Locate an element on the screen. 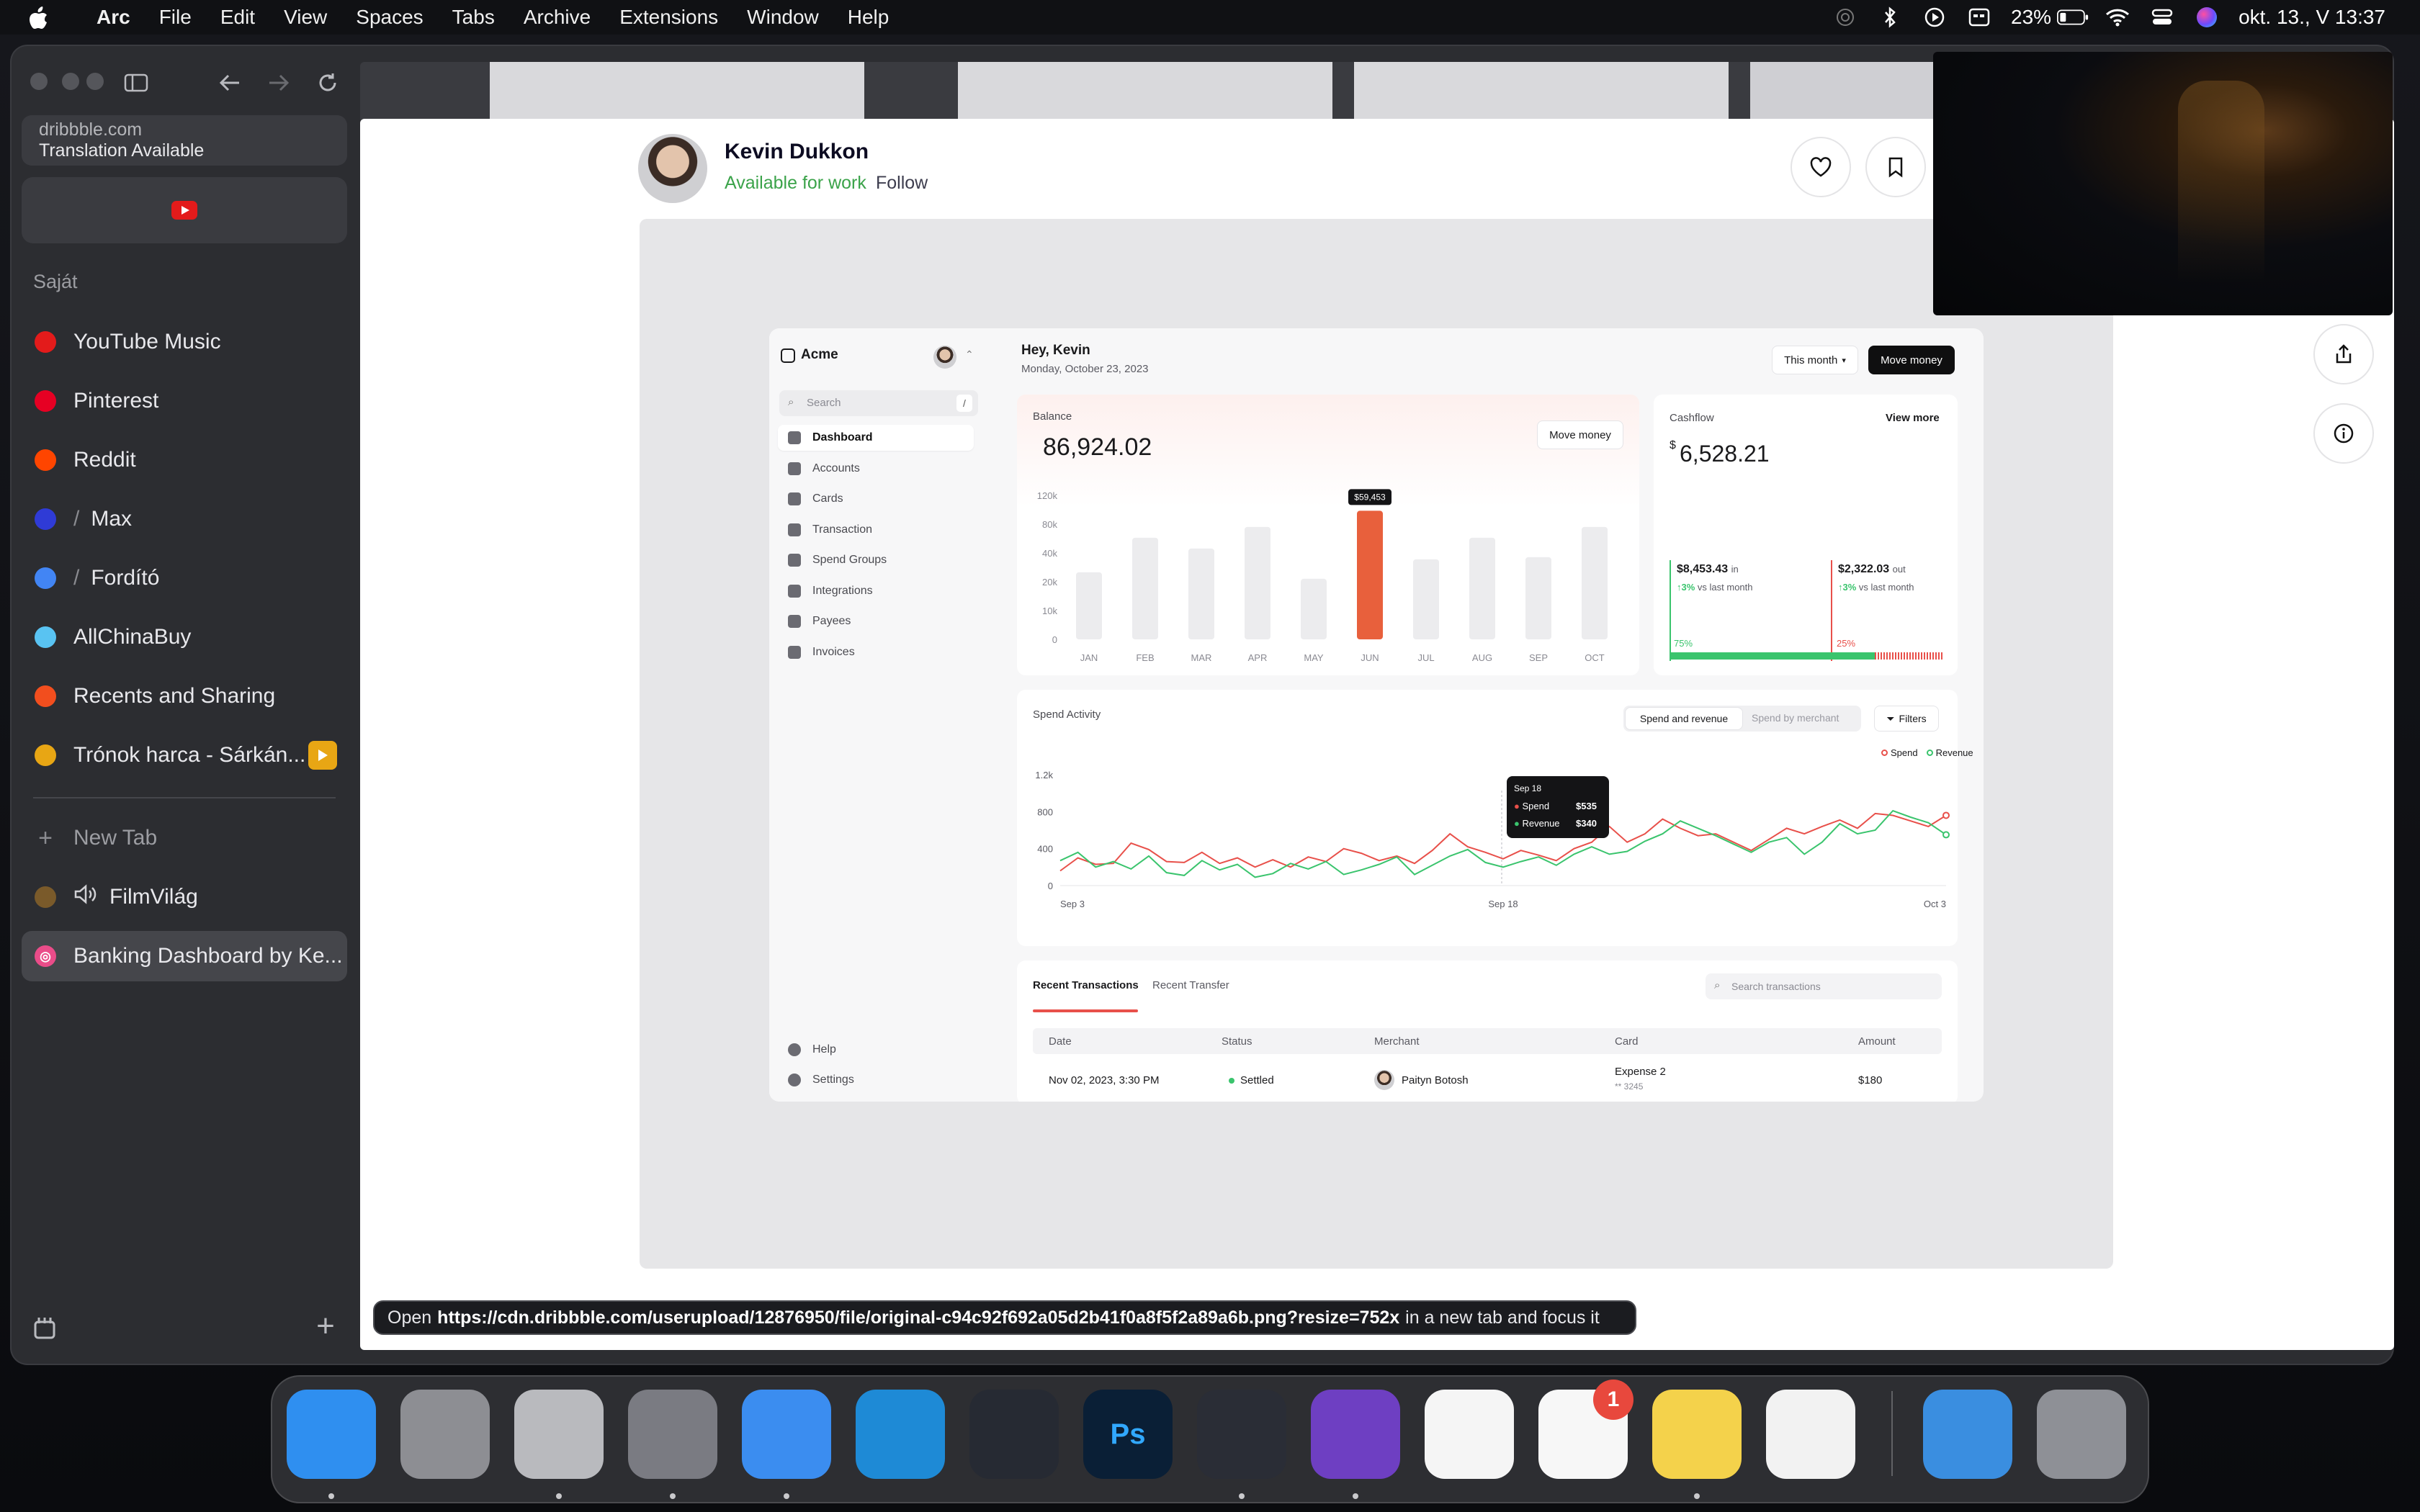 The height and width of the screenshot is (1512, 2420). photos-icon is located at coordinates (1469, 1434).